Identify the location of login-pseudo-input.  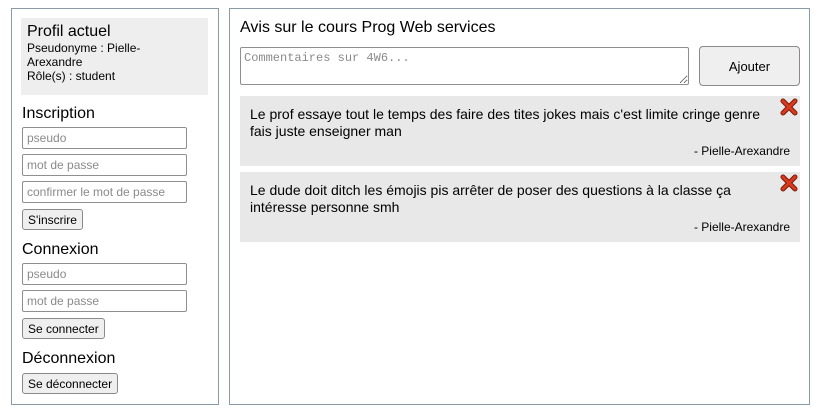
(104, 274).